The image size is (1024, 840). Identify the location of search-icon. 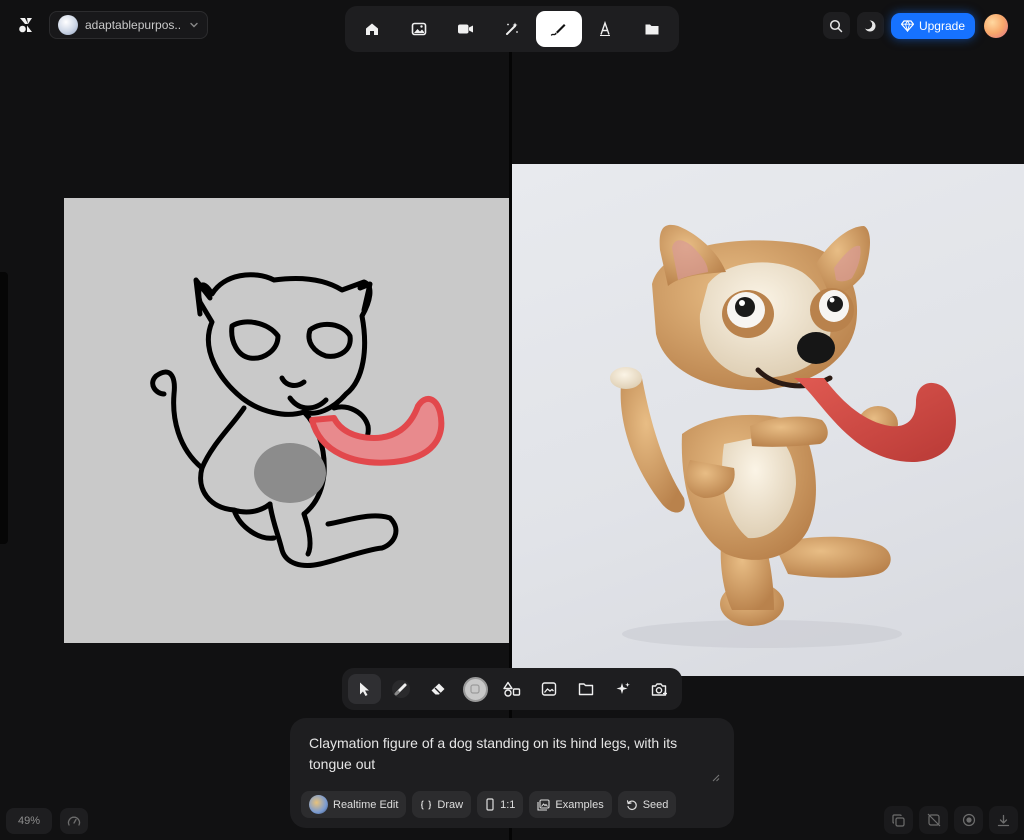
(836, 25).